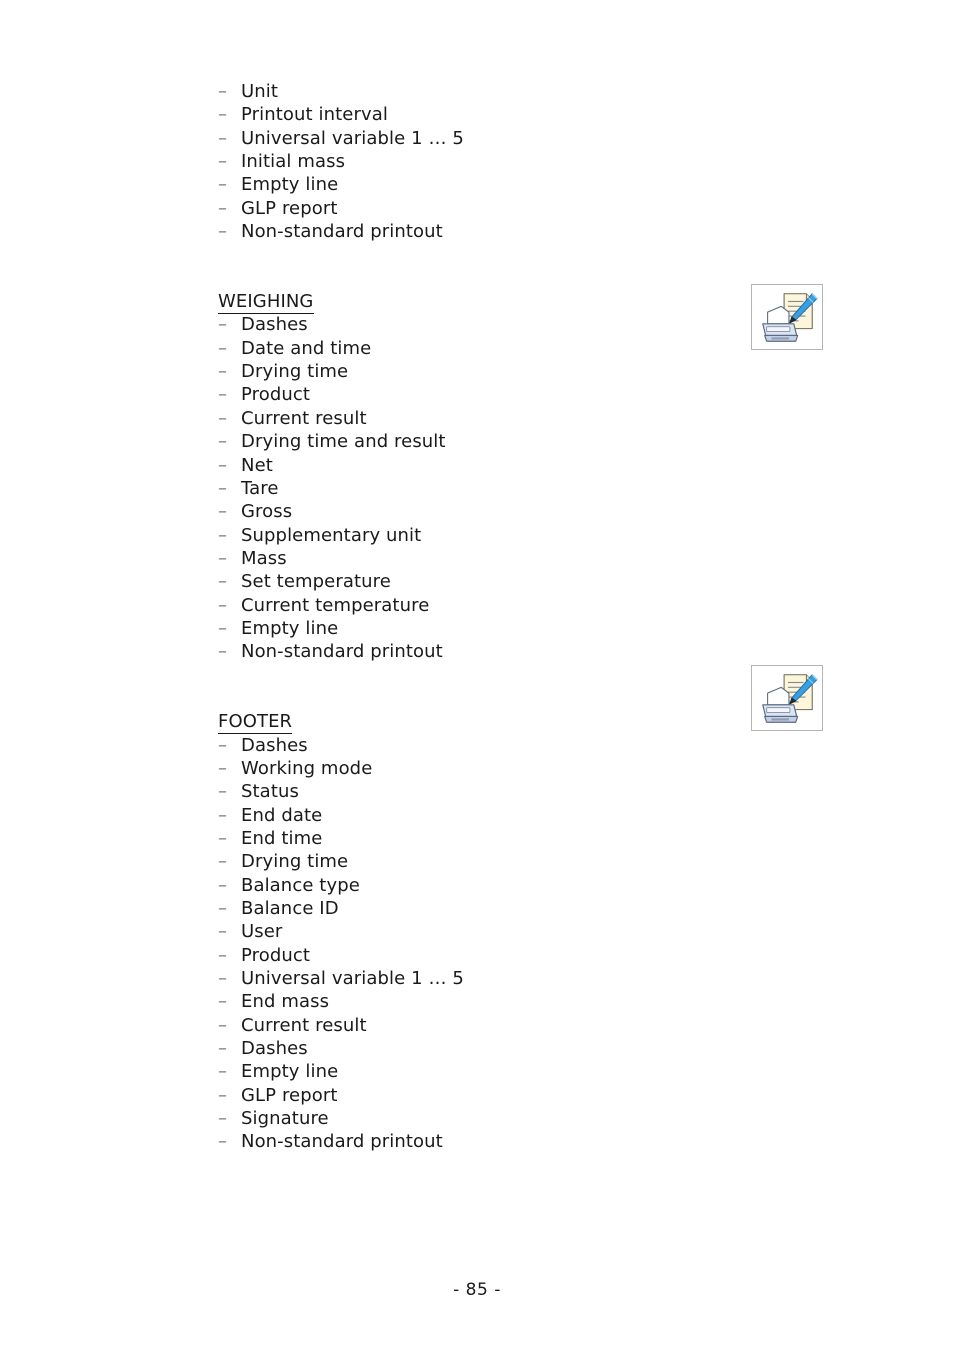 The height and width of the screenshot is (1350, 954). Describe the element at coordinates (468, 815) in the screenshot. I see `list-item: – End date` at that location.